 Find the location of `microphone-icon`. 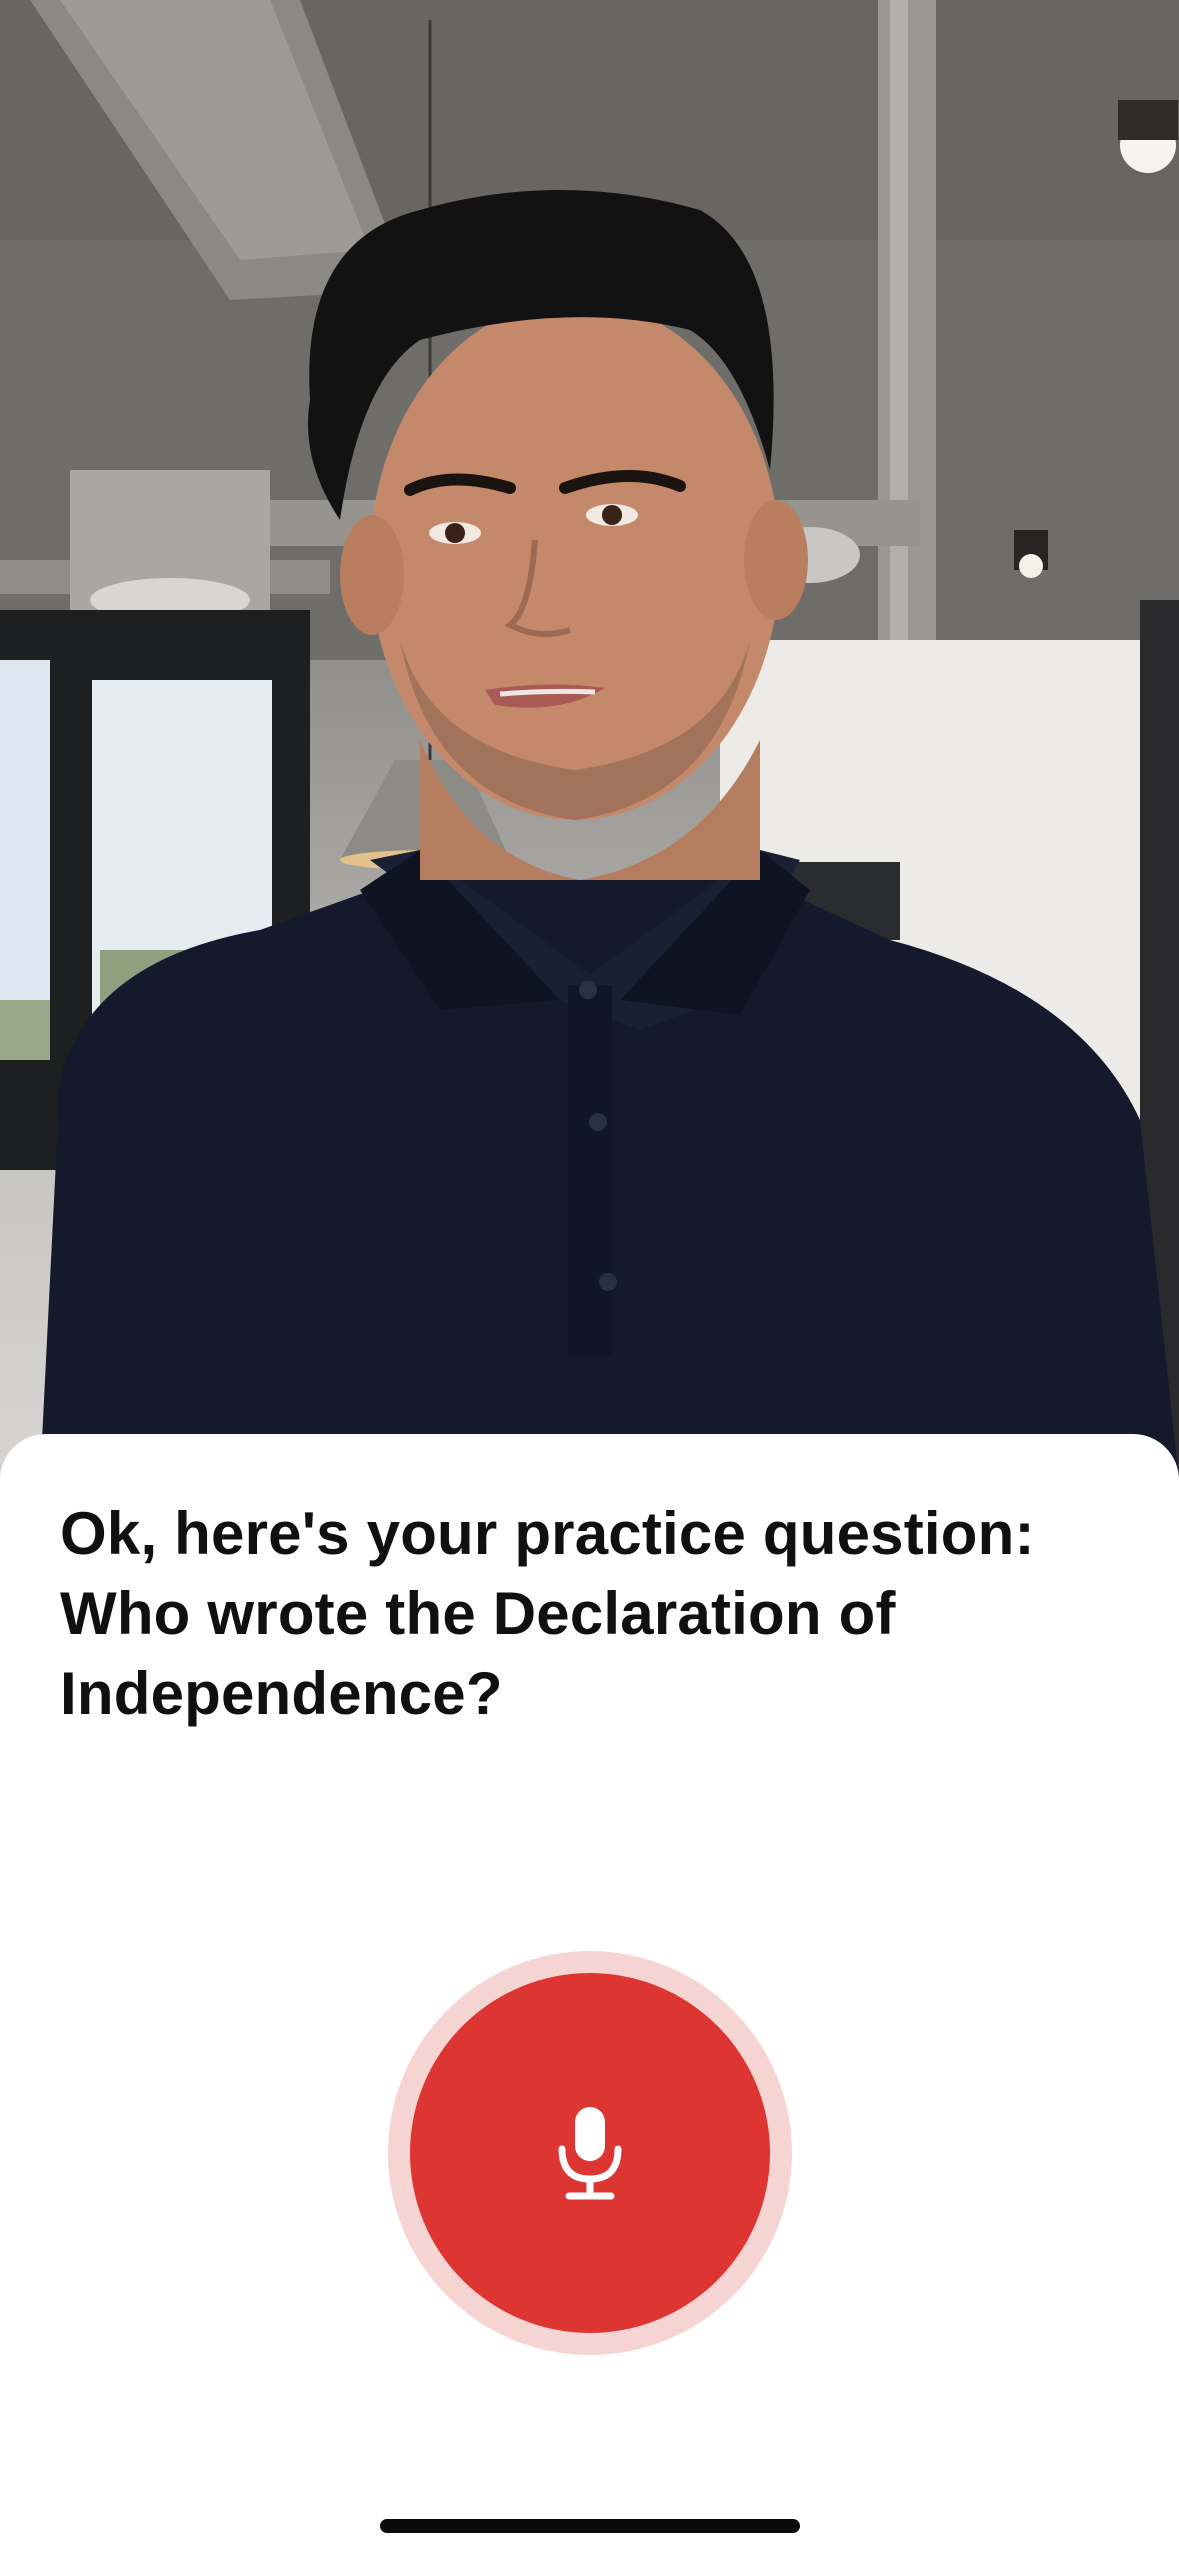

microphone-icon is located at coordinates (590, 2153).